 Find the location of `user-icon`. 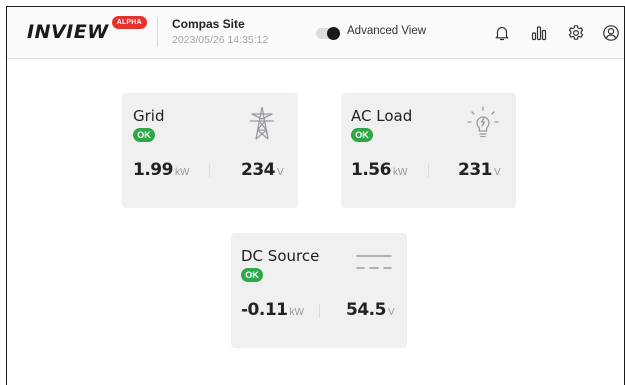

user-icon is located at coordinates (611, 33).